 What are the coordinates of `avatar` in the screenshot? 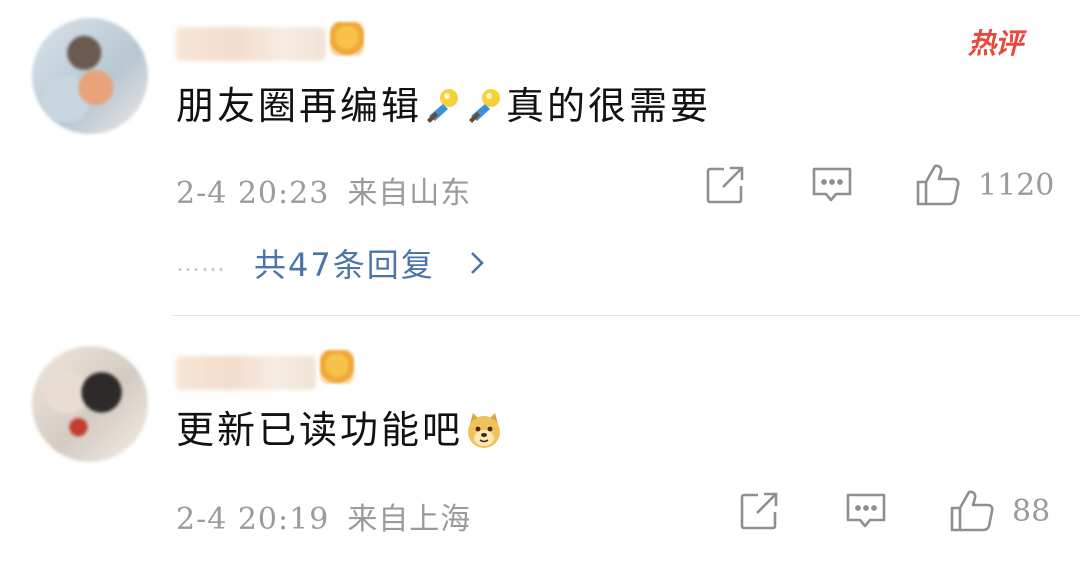 It's located at (90, 404).